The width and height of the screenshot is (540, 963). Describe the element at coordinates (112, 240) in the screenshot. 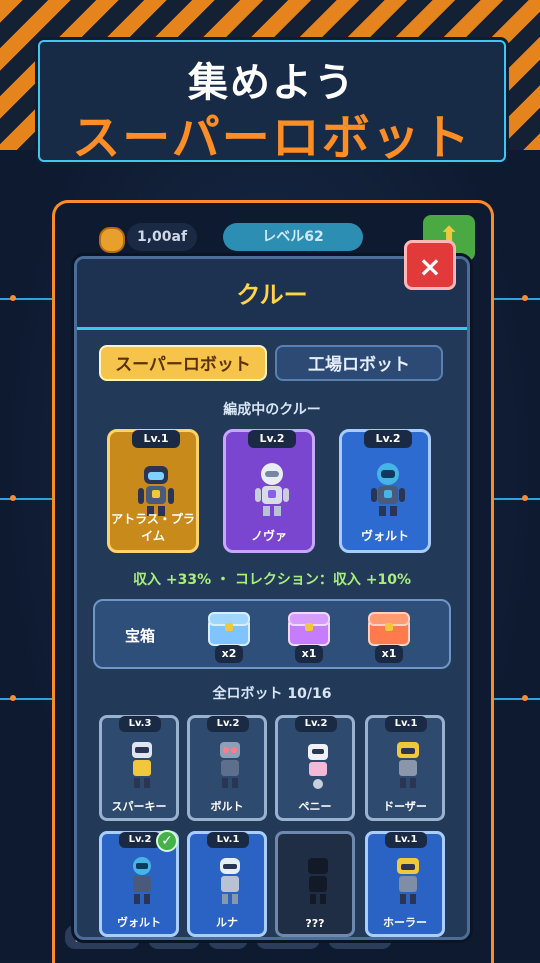

I see `coin-icon` at that location.